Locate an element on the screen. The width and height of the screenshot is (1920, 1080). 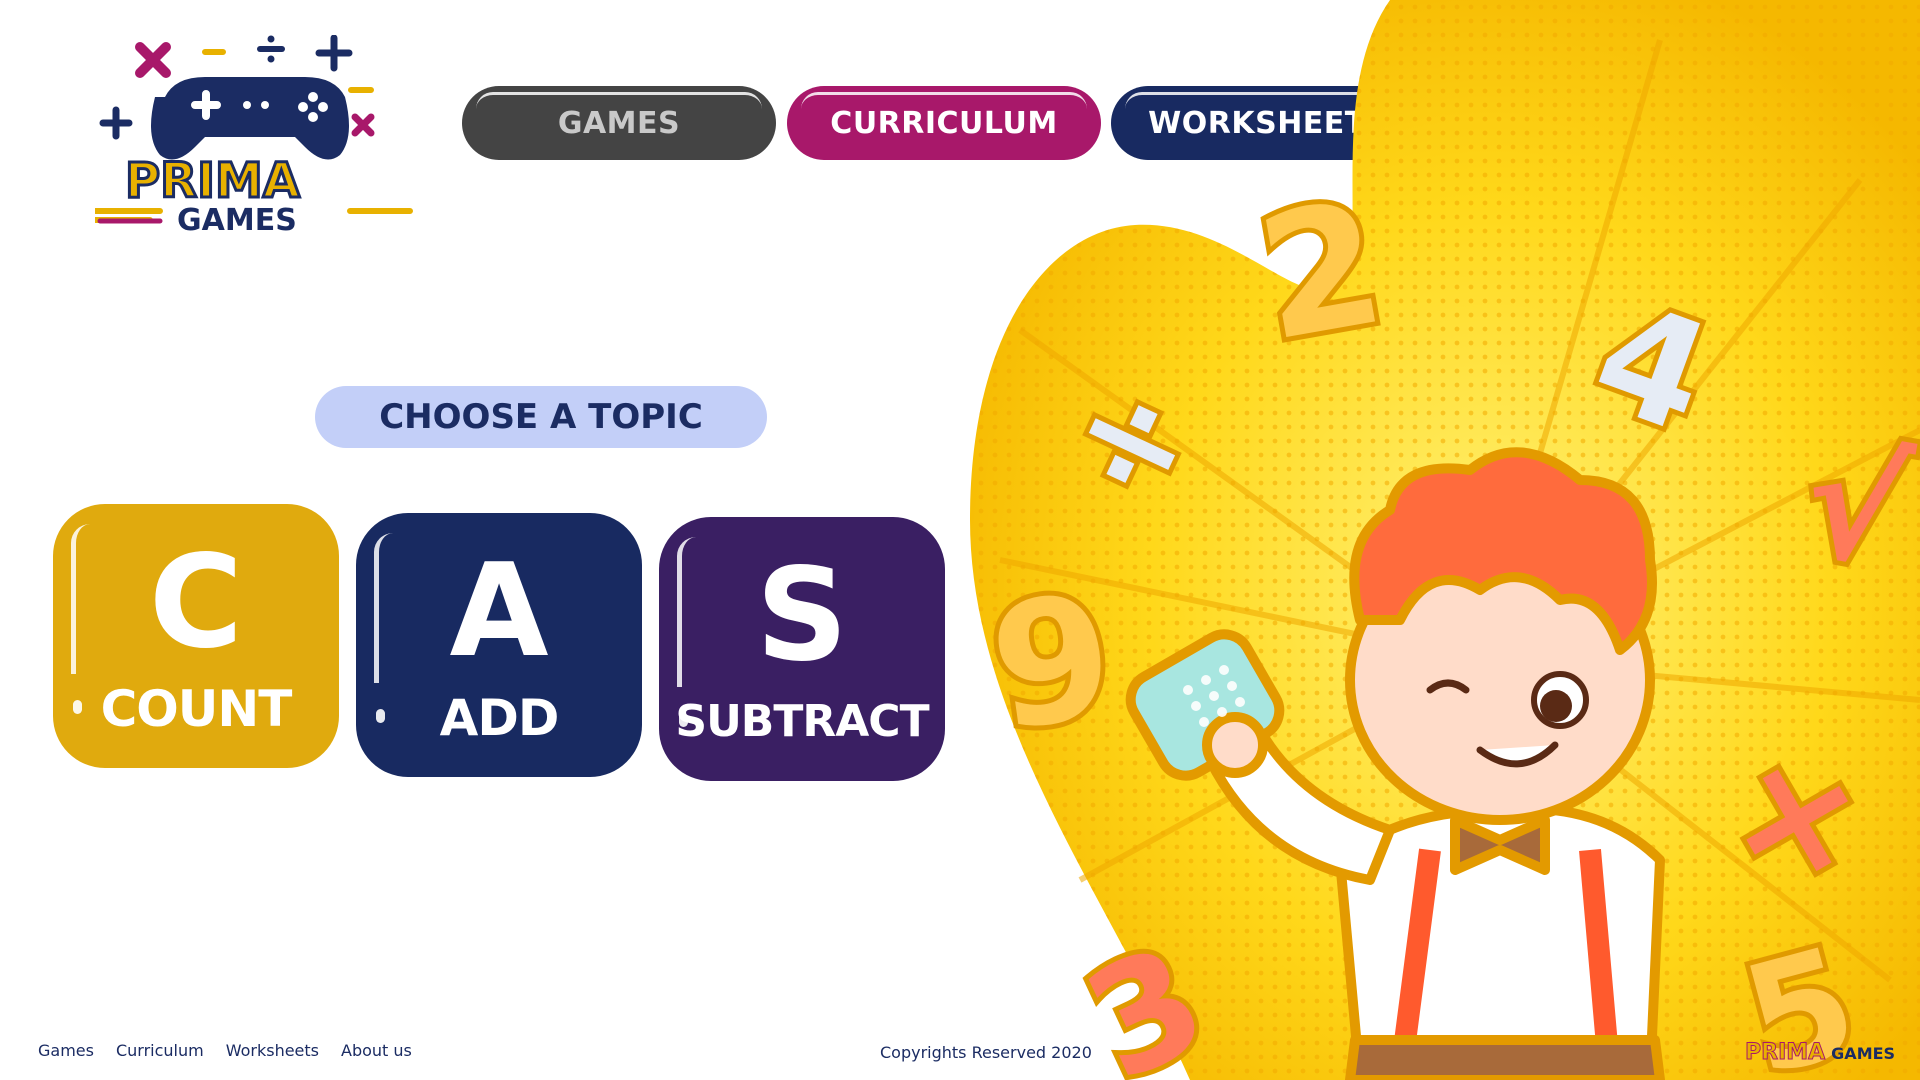
footer-link-about-us: About us is located at coordinates (376, 1050).